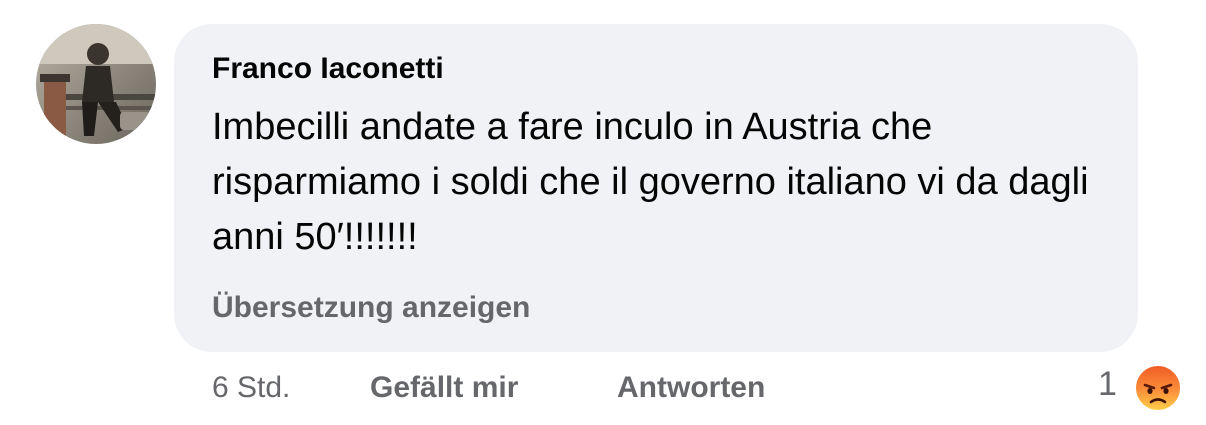 Image resolution: width=1206 pixels, height=425 pixels. I want to click on like-button: Gefällt mir, so click(444, 388).